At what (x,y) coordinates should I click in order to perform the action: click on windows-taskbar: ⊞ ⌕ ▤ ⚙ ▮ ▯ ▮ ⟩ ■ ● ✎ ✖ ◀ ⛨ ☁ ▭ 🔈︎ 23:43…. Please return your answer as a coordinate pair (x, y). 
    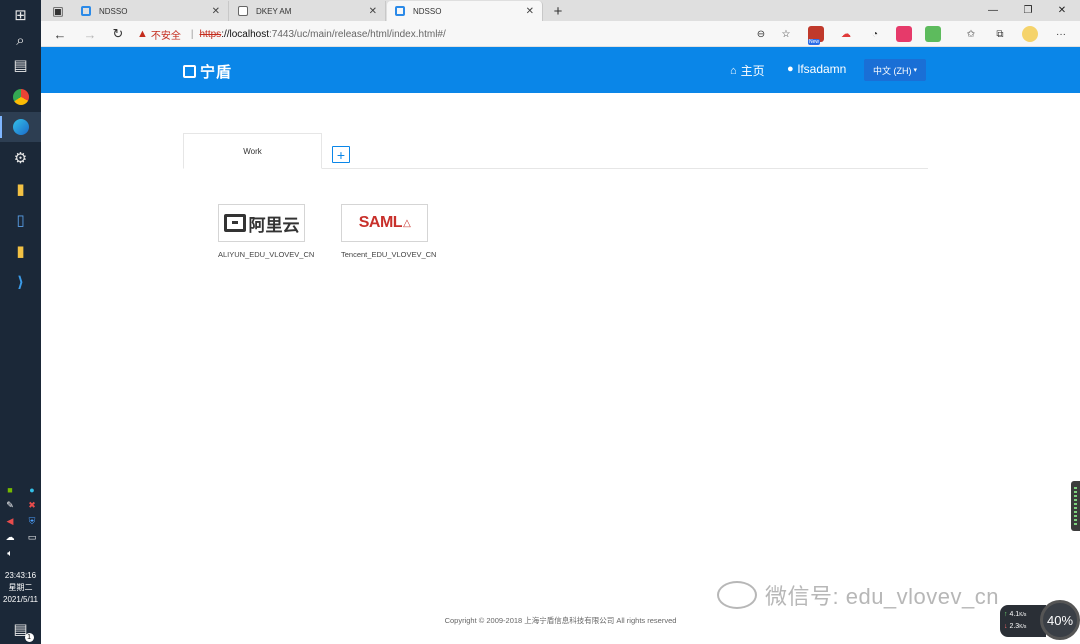
    Looking at the image, I should click on (20, 322).